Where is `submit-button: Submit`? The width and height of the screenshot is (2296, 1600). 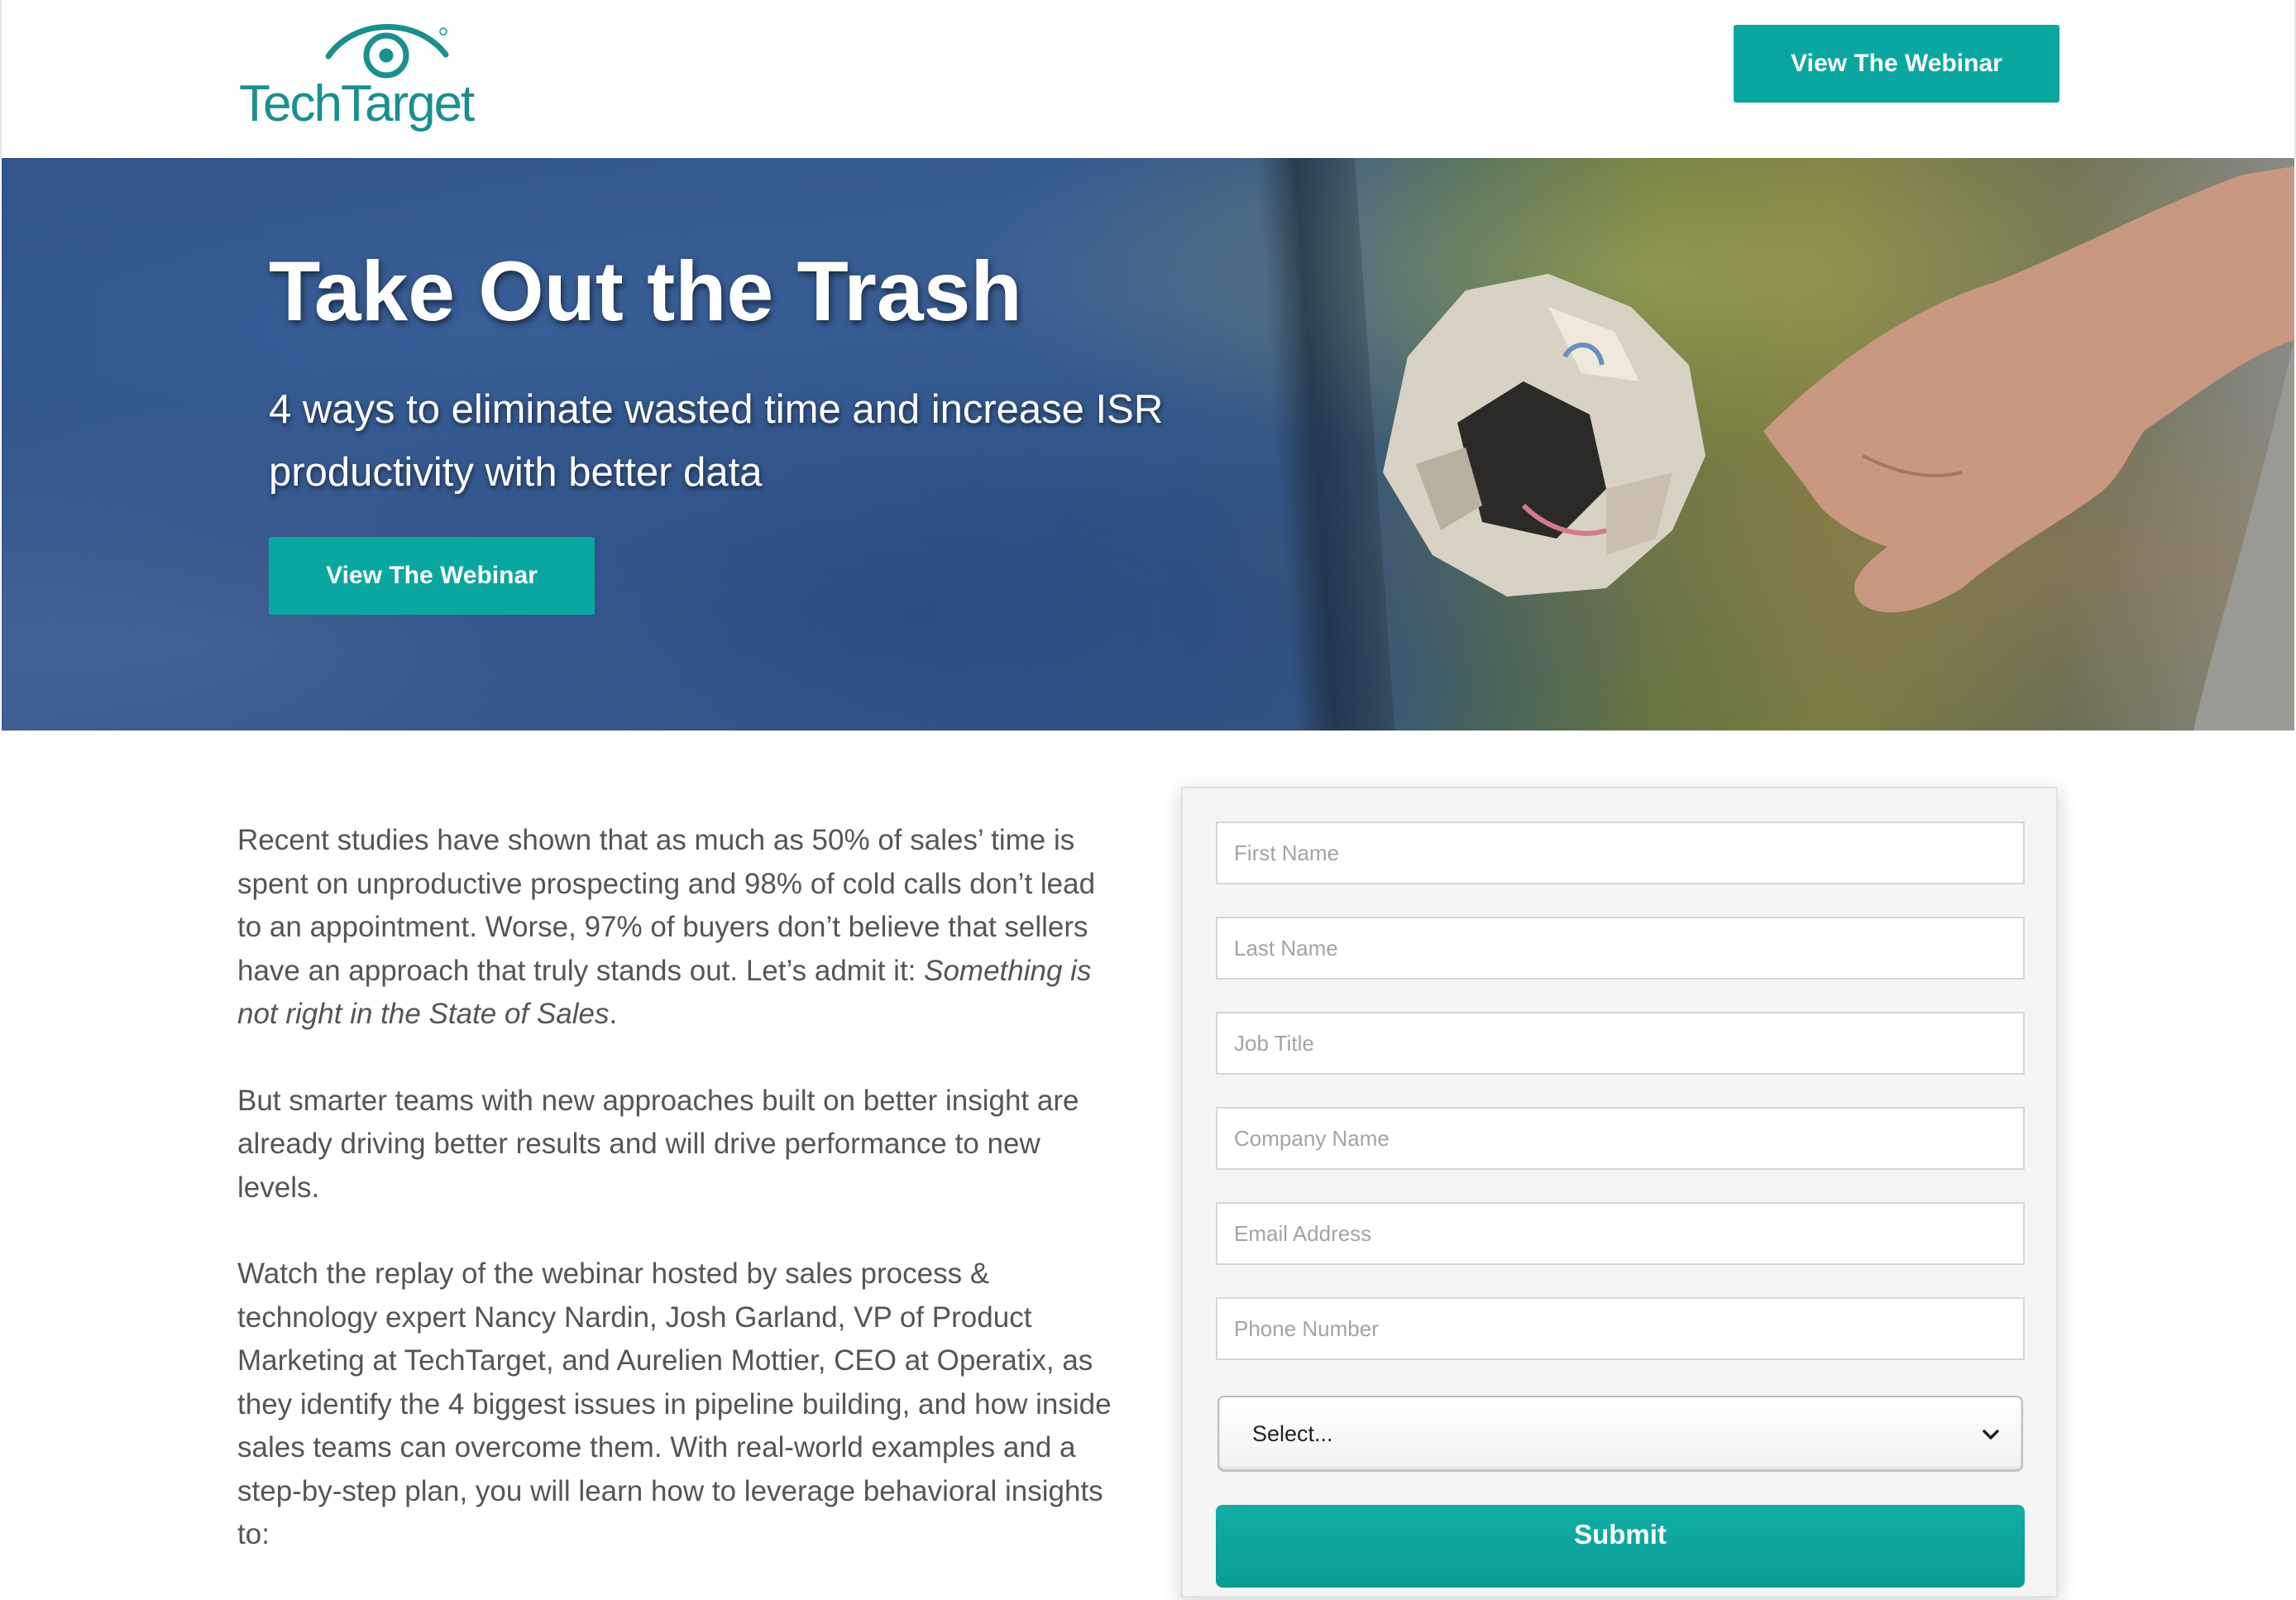 submit-button: Submit is located at coordinates (1620, 1546).